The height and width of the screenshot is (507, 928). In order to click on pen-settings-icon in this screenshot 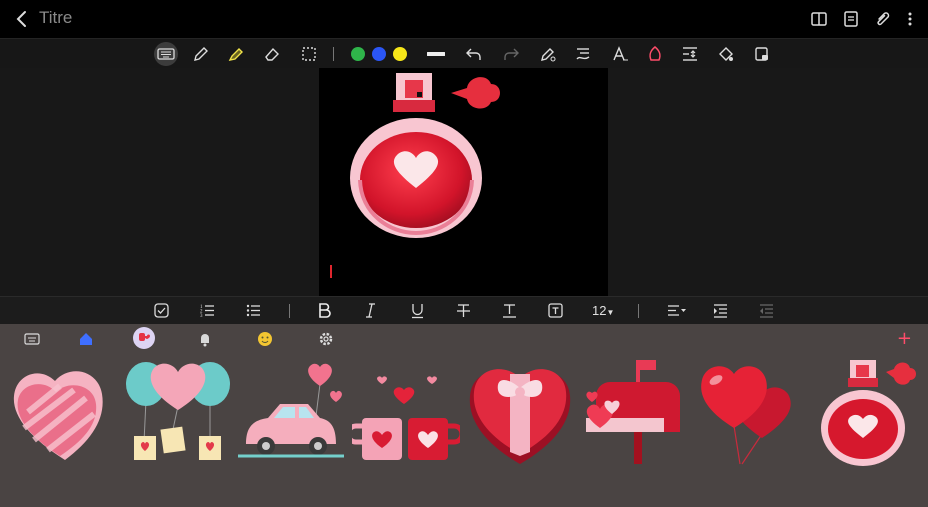, I will do `click(548, 54)`.